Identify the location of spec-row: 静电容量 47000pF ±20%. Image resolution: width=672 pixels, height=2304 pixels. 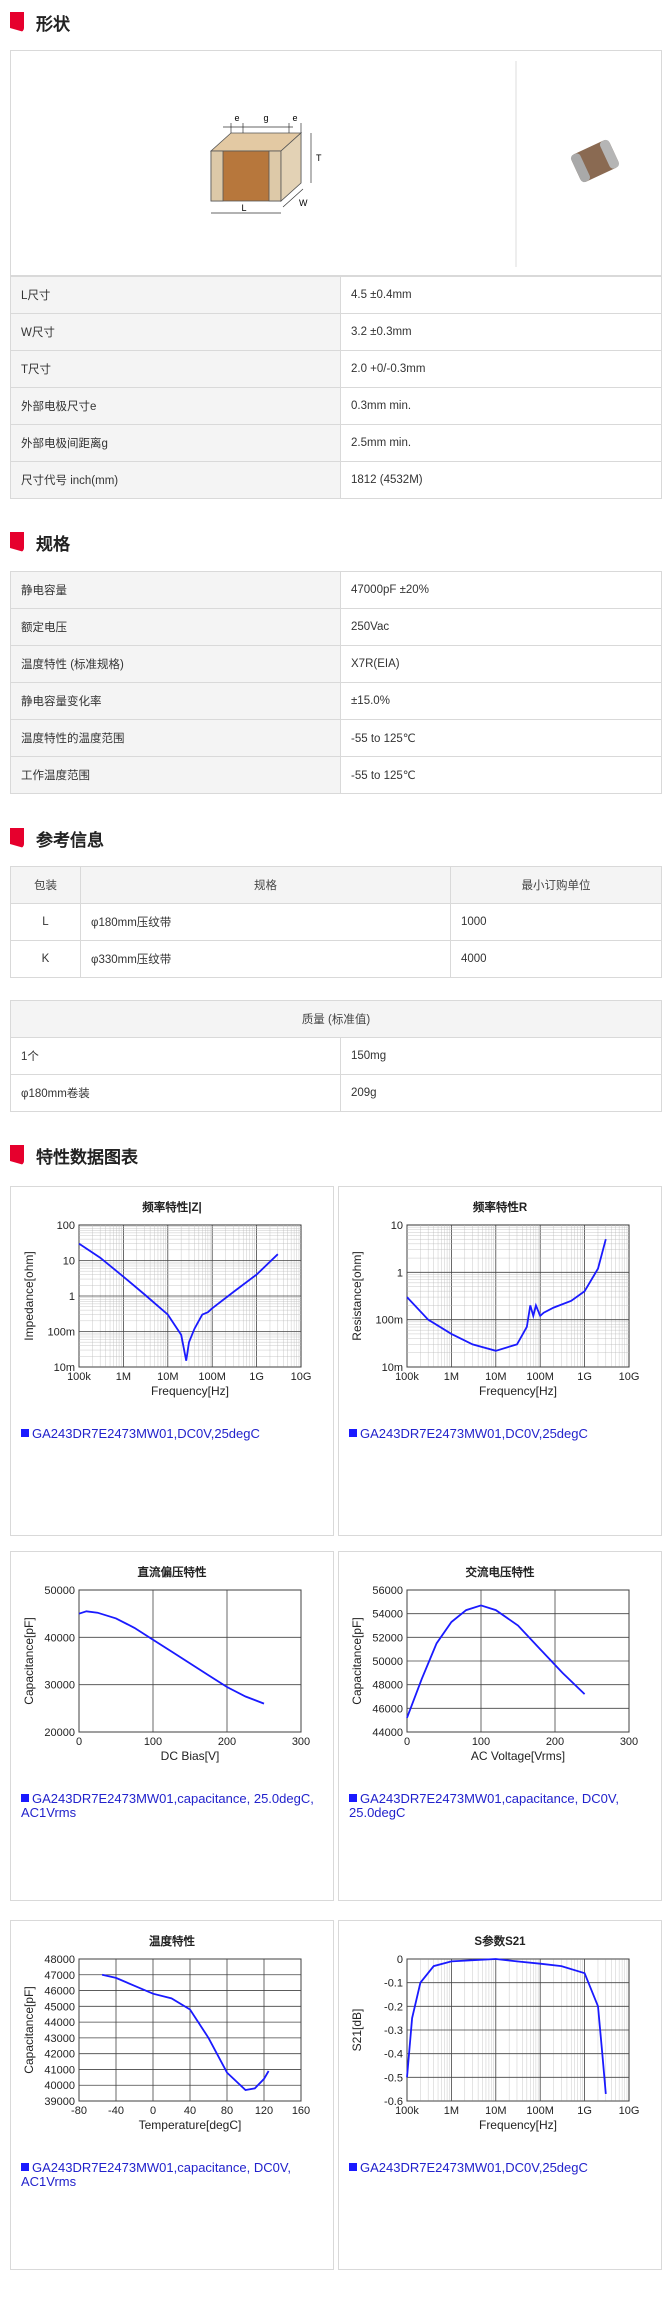
(336, 590).